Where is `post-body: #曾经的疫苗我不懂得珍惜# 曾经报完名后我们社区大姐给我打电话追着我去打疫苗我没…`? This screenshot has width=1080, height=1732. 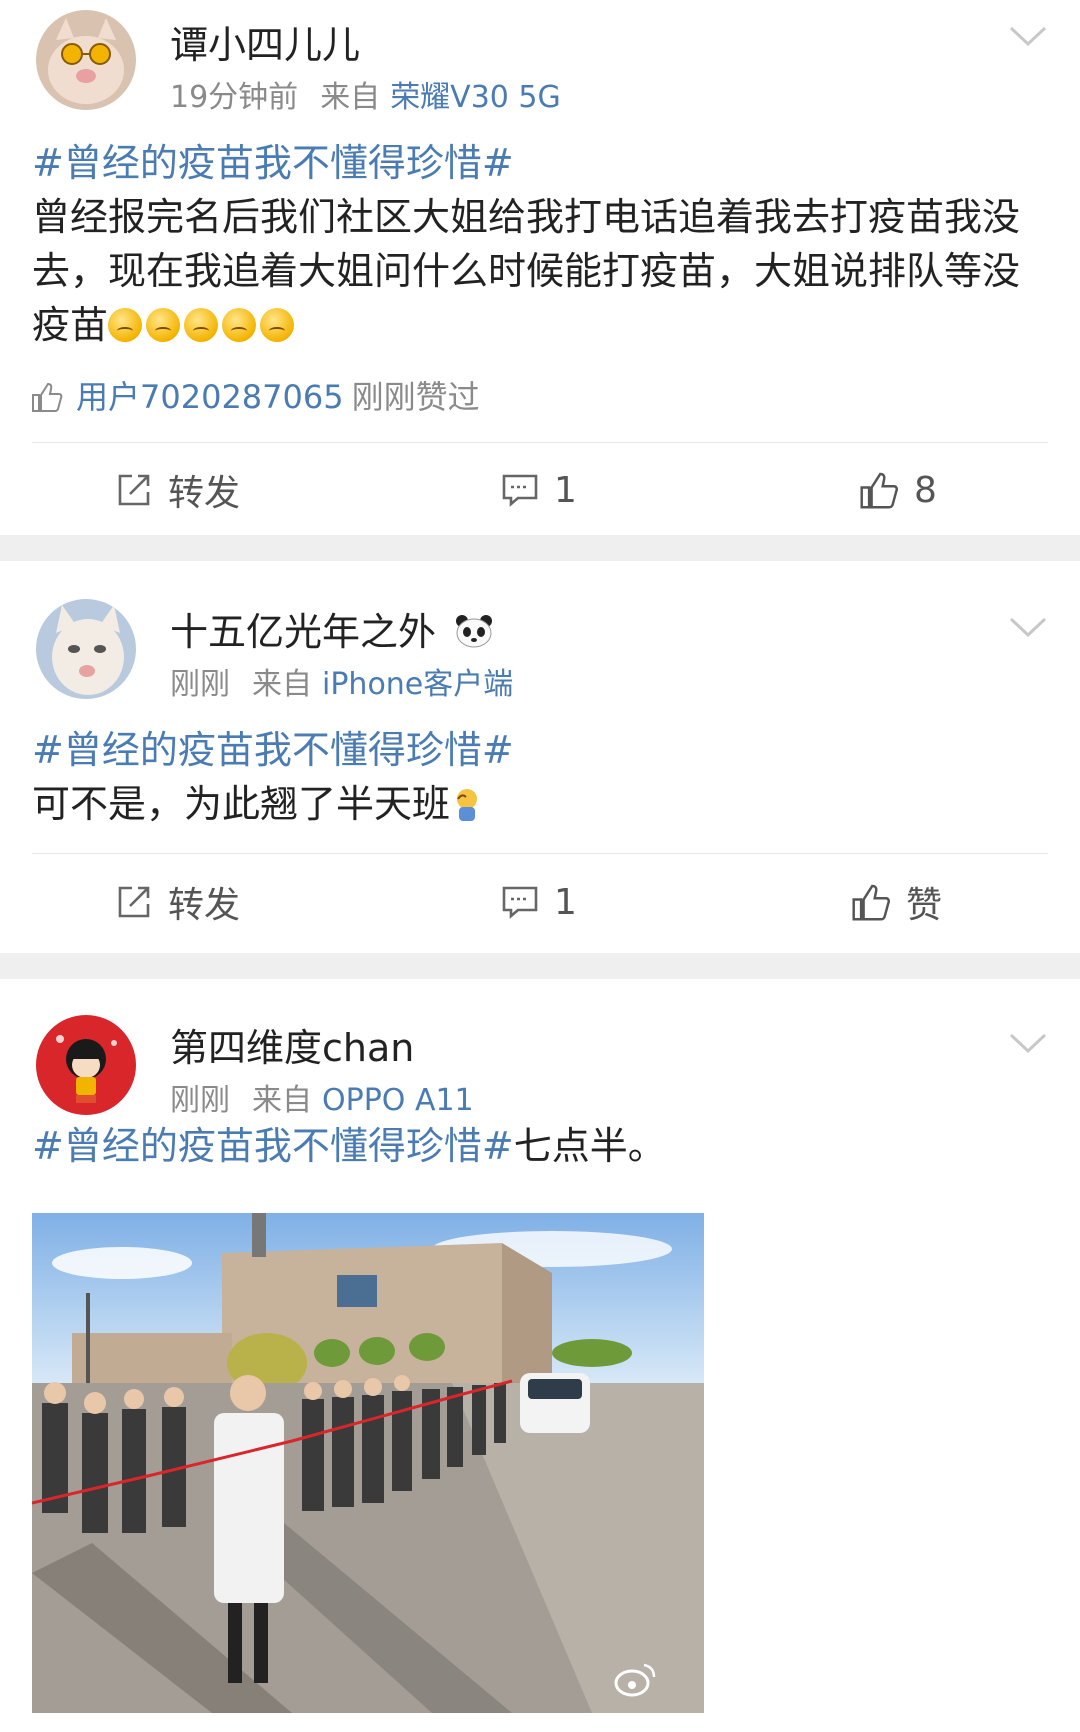 post-body: #曾经的疫苗我不懂得珍惜# 曾经报完名后我们社区大姐给我打电话追着我去打疫苗我没… is located at coordinates (540, 244).